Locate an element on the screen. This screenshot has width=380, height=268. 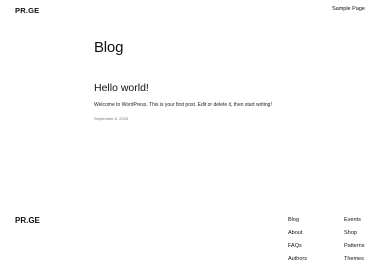
footer-link-patterns: Patterns is located at coordinates (354, 248).